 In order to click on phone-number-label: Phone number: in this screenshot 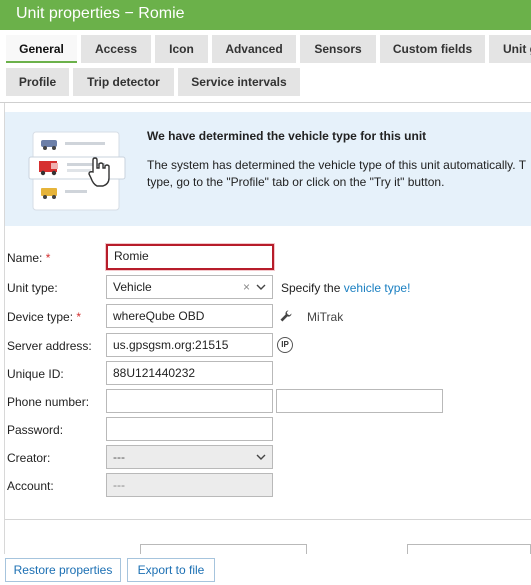, I will do `click(48, 402)`.